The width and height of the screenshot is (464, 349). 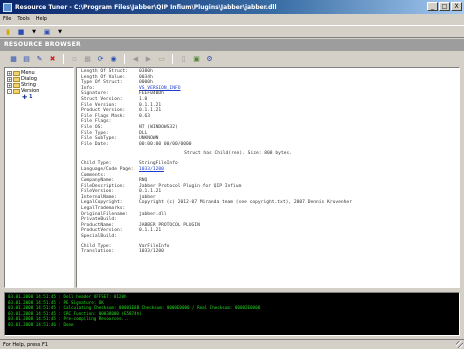 What do you see at coordinates (74, 59) in the screenshot?
I see `add-icon: ▫` at bounding box center [74, 59].